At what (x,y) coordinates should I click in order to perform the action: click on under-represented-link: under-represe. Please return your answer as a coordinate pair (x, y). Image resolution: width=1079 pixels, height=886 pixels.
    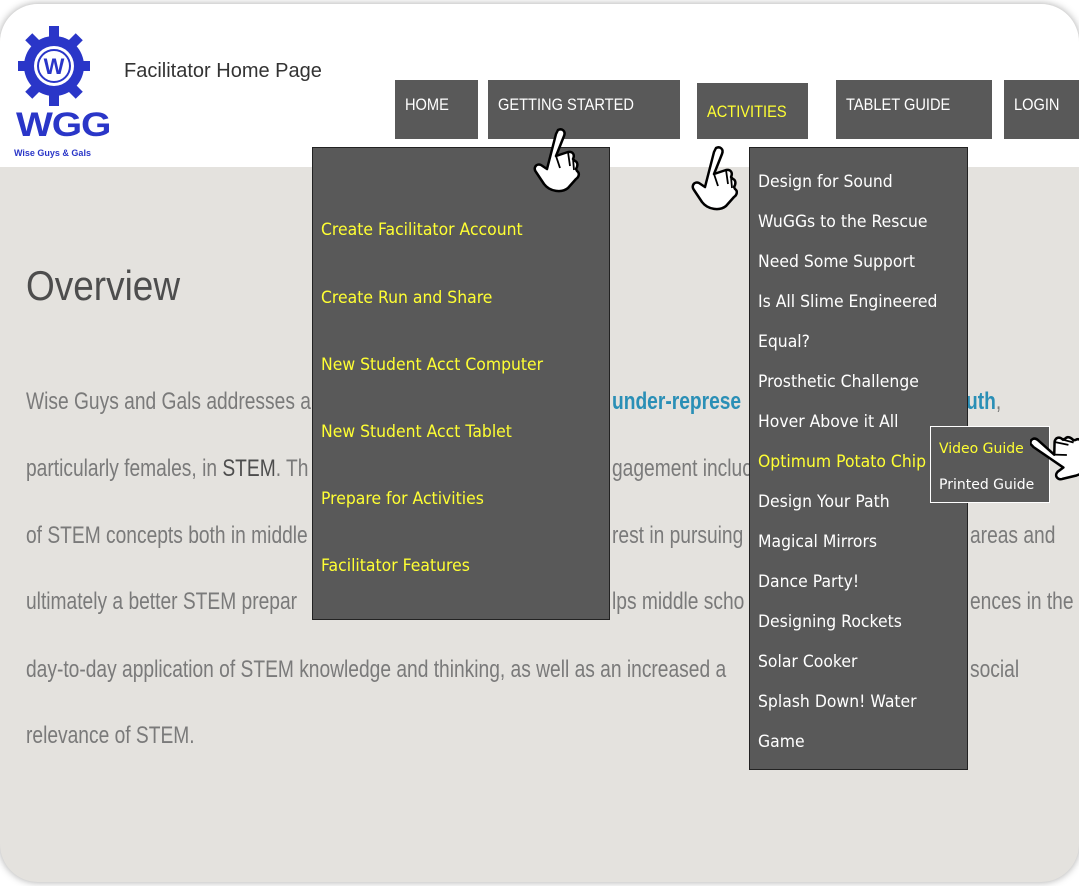
    Looking at the image, I should click on (676, 401).